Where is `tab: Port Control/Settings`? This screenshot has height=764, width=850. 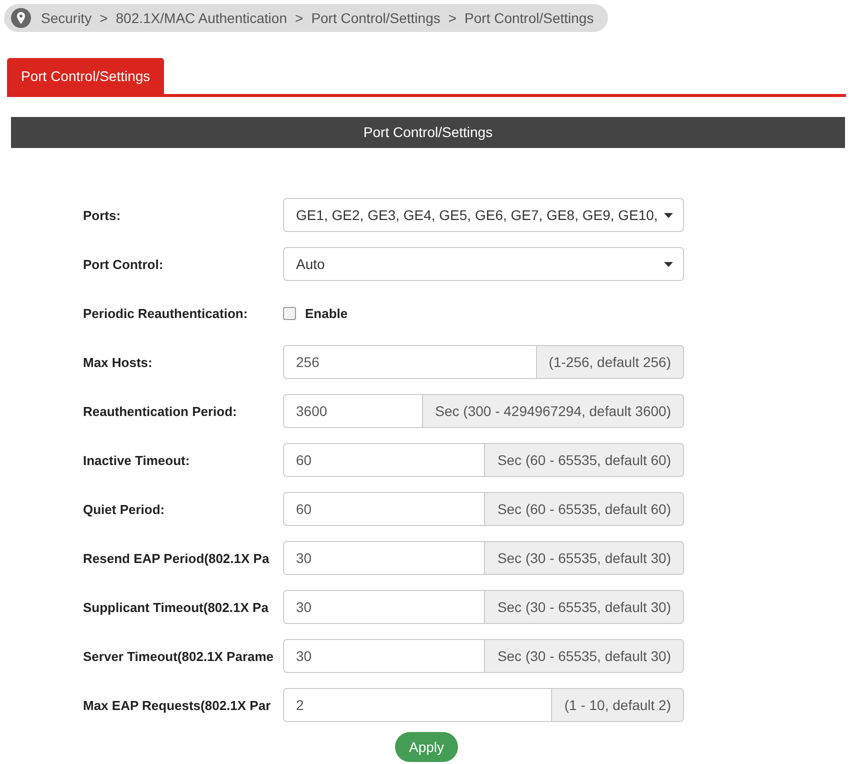
tab: Port Control/Settings is located at coordinates (85, 76).